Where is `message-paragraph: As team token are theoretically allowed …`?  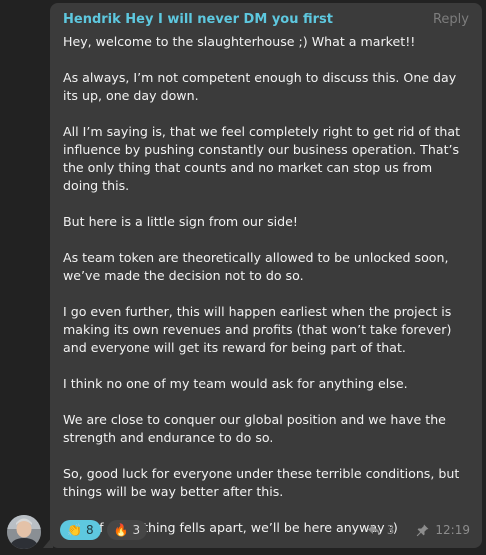 message-paragraph: As team token are theoretically allowed … is located at coordinates (256, 266).